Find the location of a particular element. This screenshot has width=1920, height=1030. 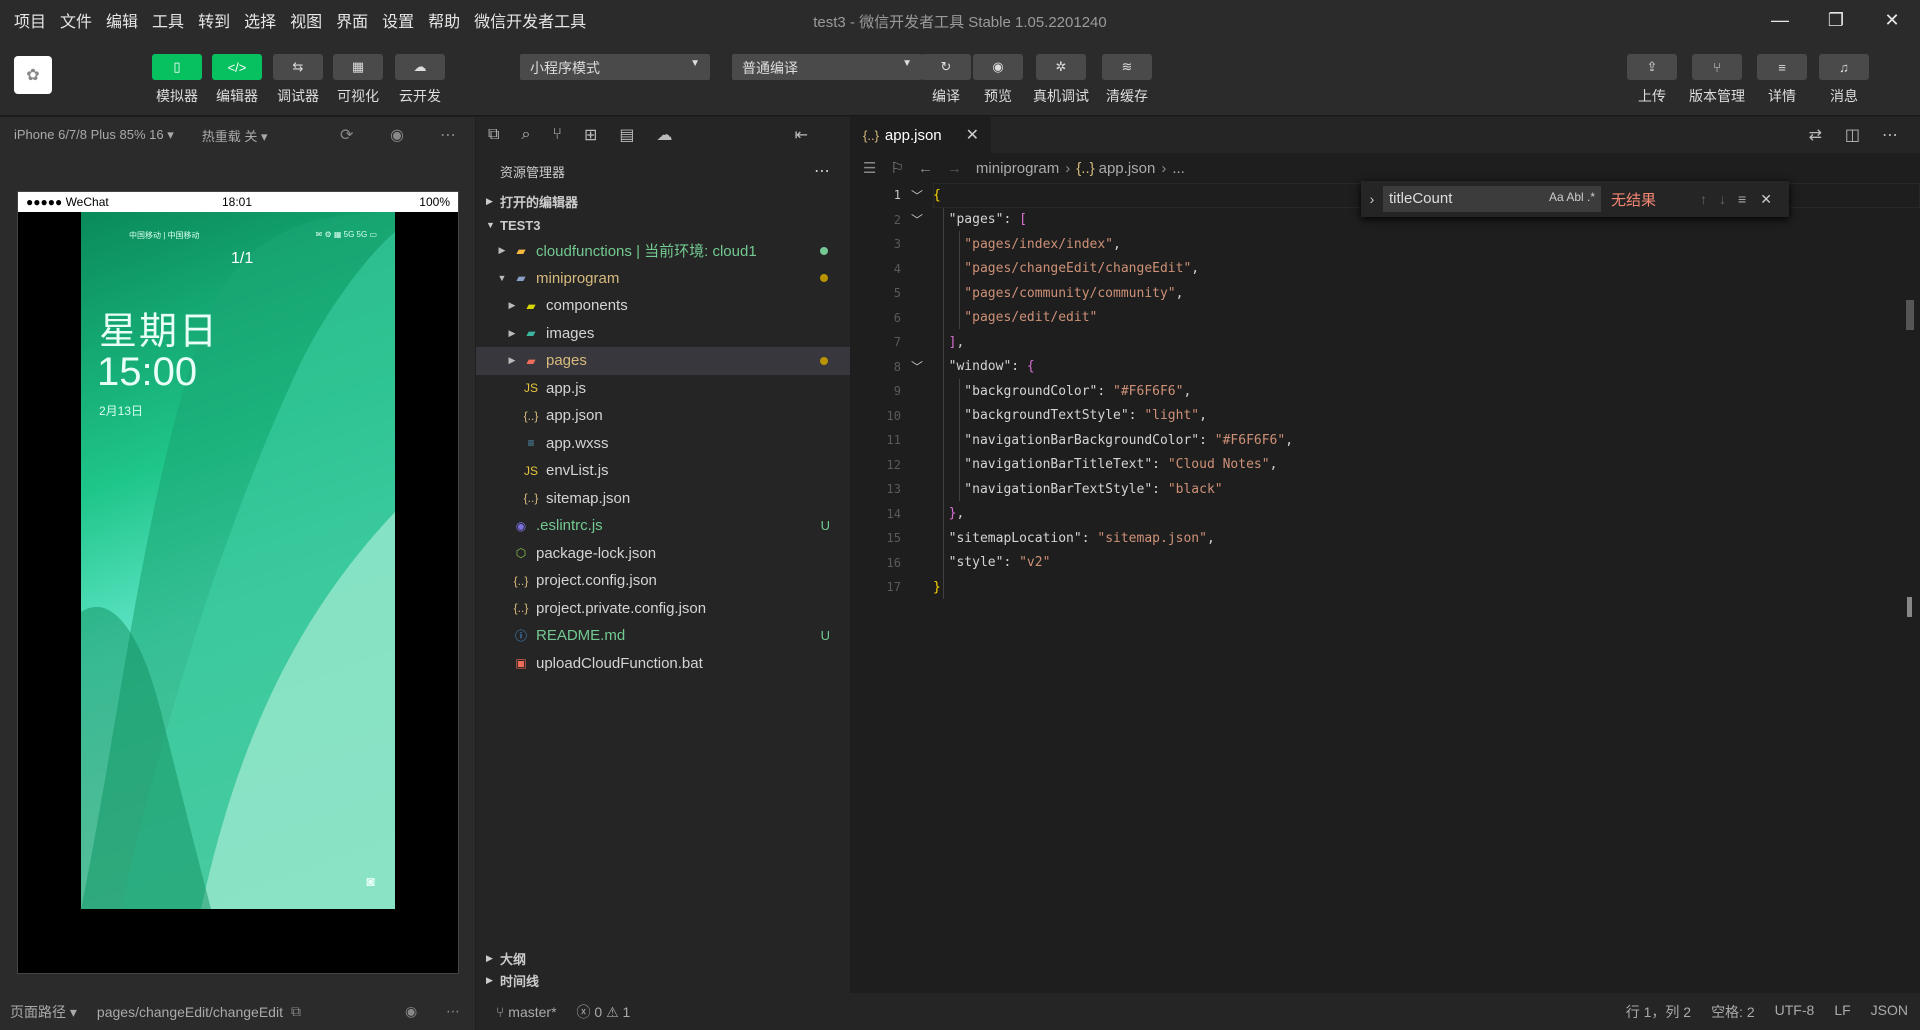

code-line: 5 "pages/community/community", is located at coordinates (1385, 293).